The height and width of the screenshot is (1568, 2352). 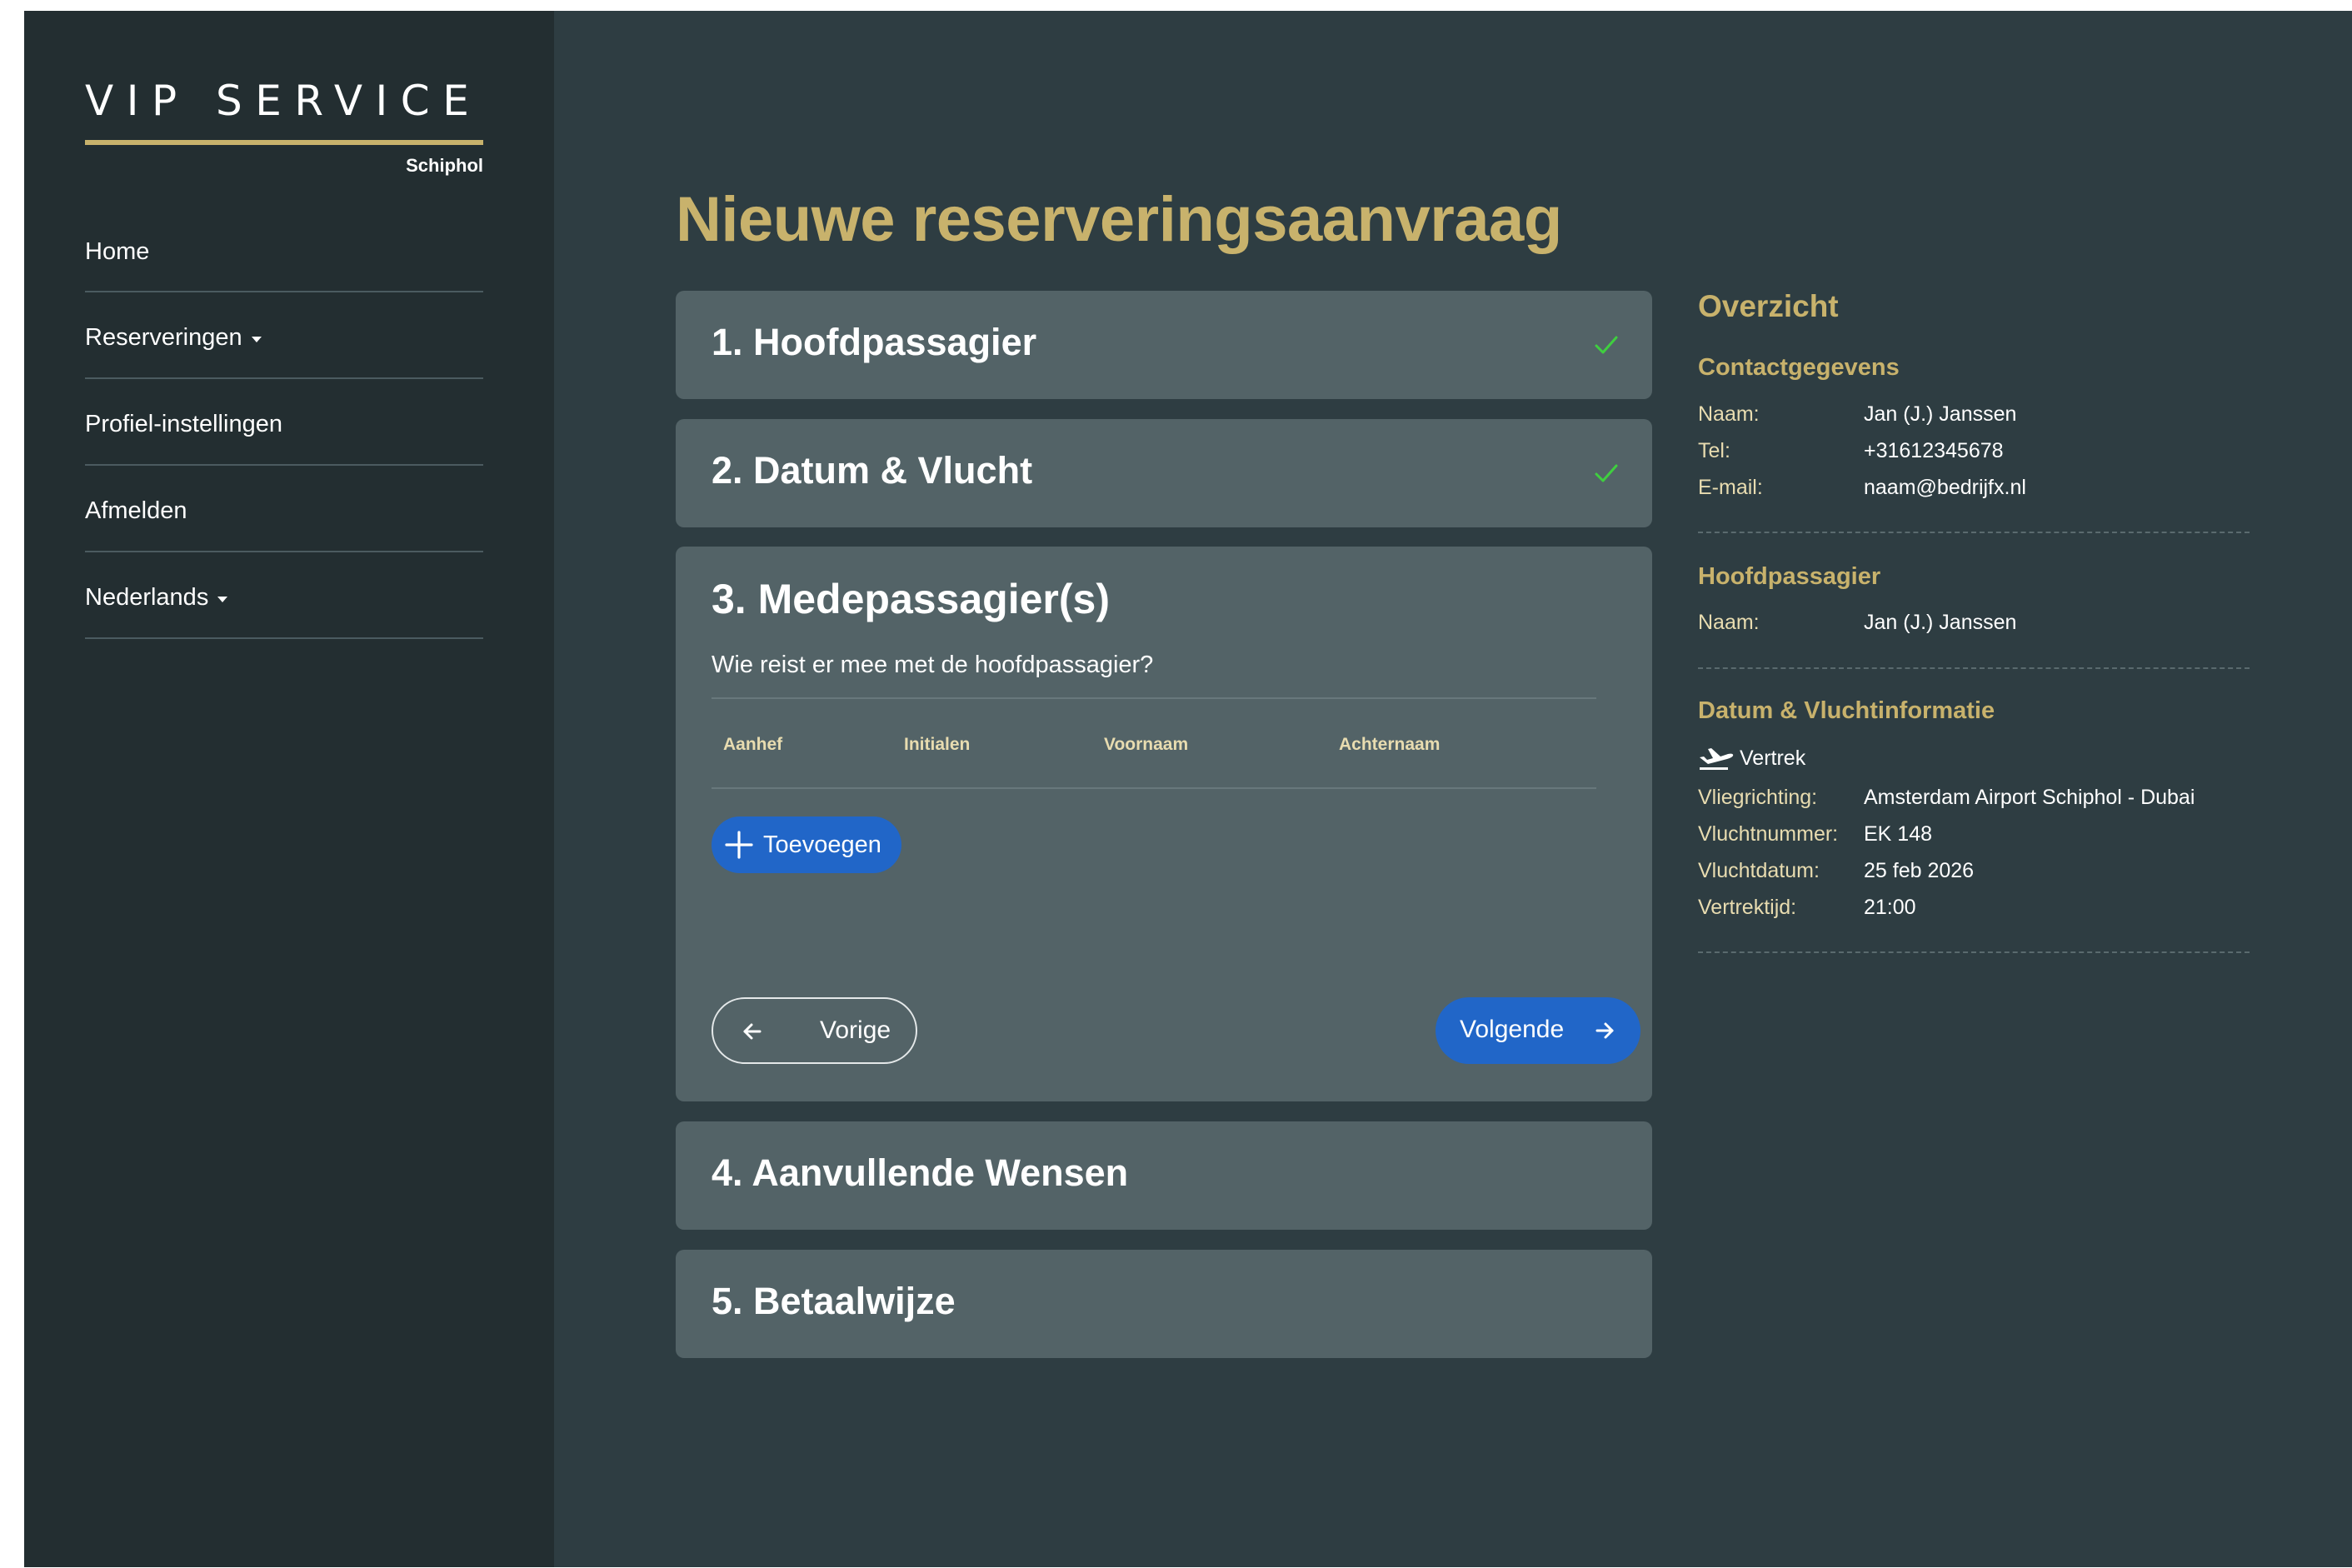 What do you see at coordinates (1759, 870) in the screenshot?
I see `summary-key: Vluchtdatum:` at bounding box center [1759, 870].